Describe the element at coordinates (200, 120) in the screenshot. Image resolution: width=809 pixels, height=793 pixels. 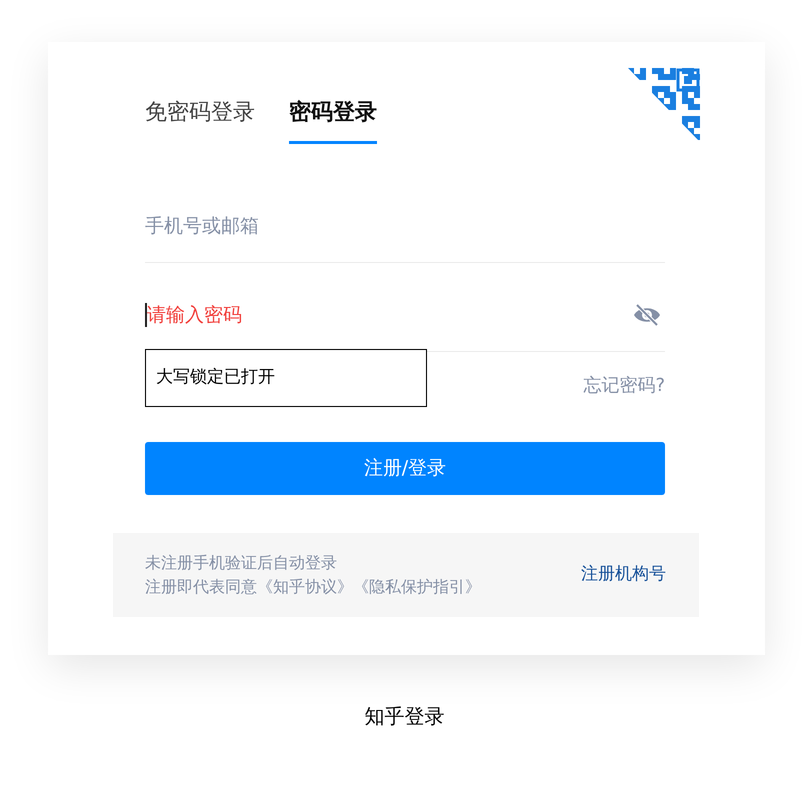
I see `login-tab: 免密码登录` at that location.